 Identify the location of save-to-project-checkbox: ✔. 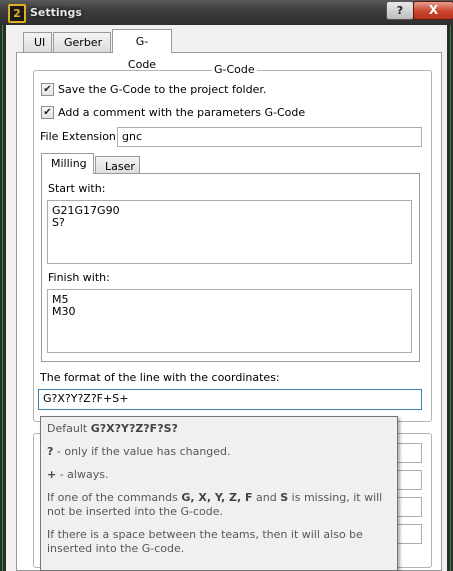
(47, 89).